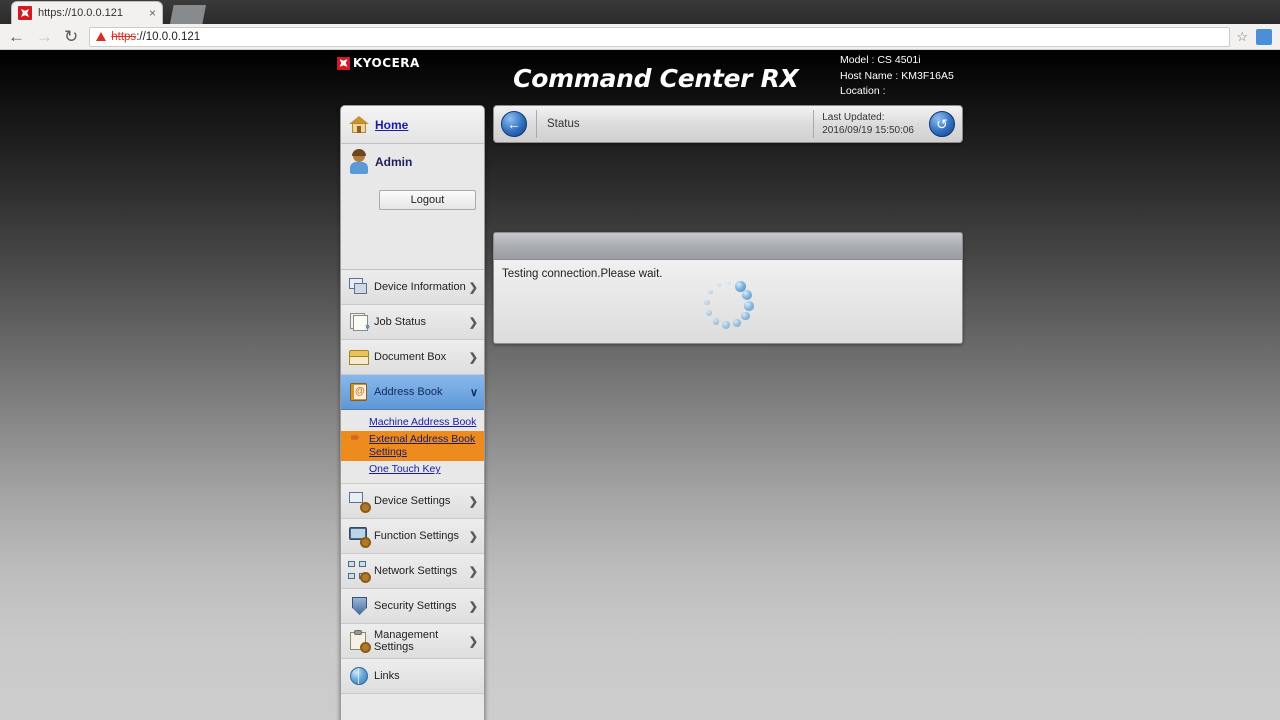 This screenshot has height=720, width=1280. I want to click on url-scheme: https, so click(124, 36).